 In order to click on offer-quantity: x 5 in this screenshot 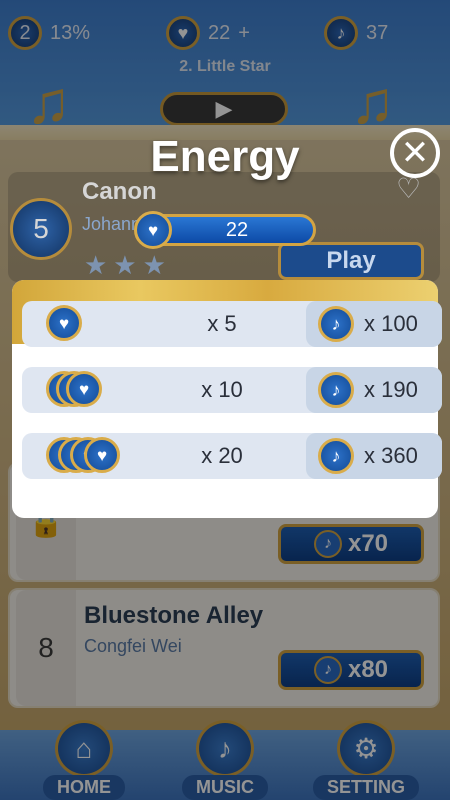, I will do `click(222, 323)`.